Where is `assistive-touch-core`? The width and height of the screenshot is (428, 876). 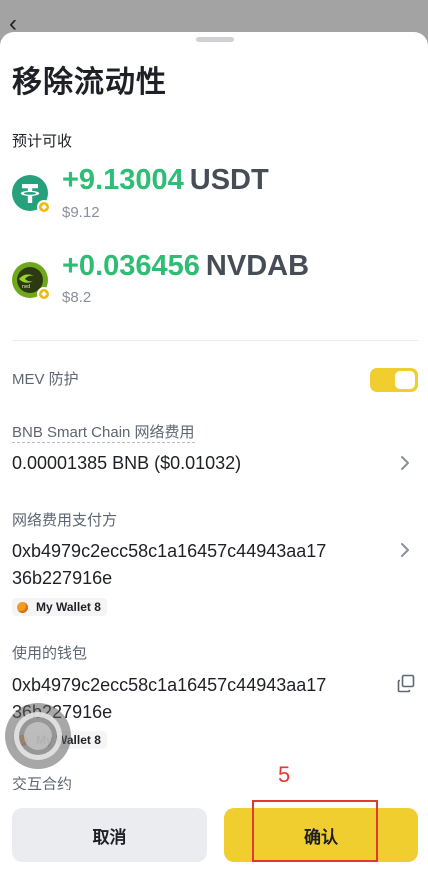 assistive-touch-core is located at coordinates (38, 736).